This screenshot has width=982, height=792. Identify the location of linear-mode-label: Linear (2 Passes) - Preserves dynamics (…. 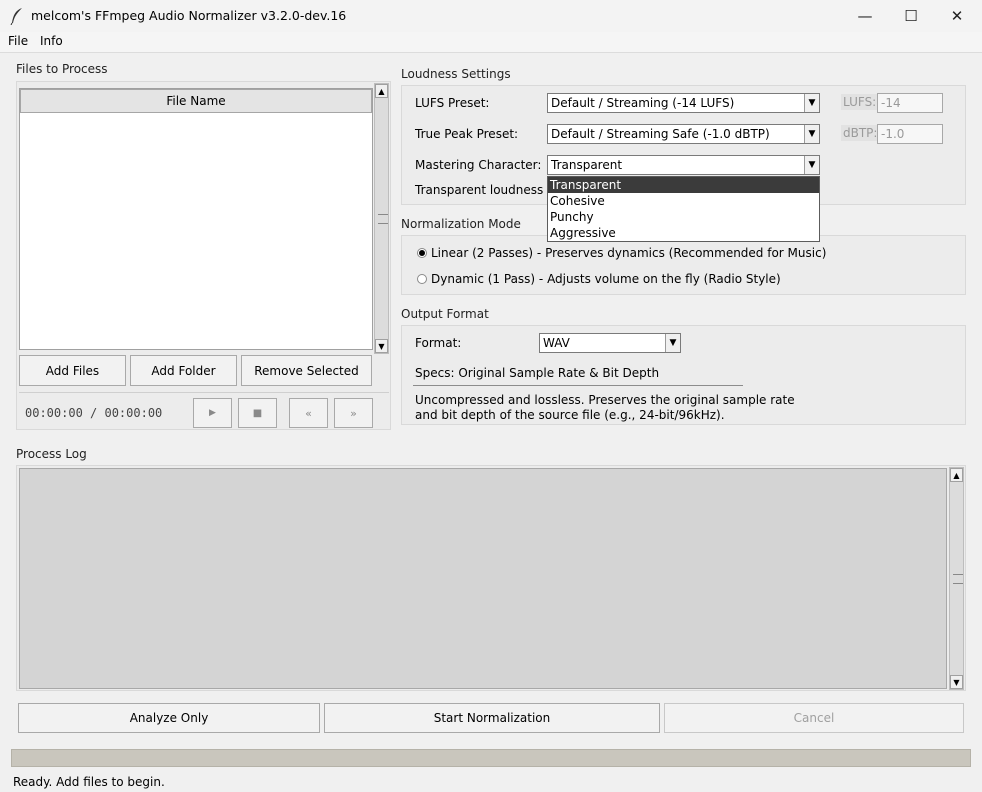
(628, 253).